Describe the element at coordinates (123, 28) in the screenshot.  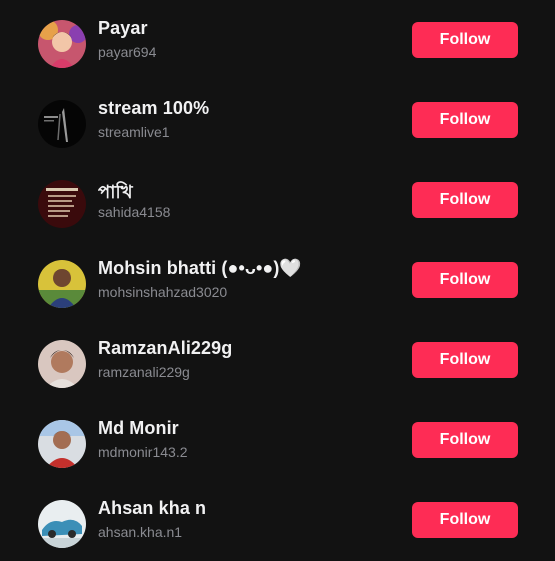
I see `user-display-name: Payar` at that location.